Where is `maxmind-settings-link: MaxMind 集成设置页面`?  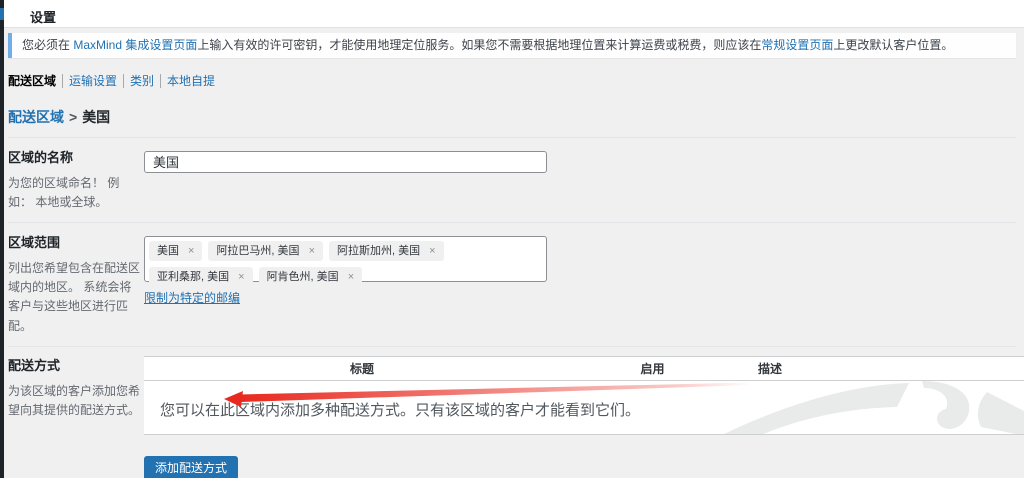 maxmind-settings-link: MaxMind 集成设置页面 is located at coordinates (135, 45).